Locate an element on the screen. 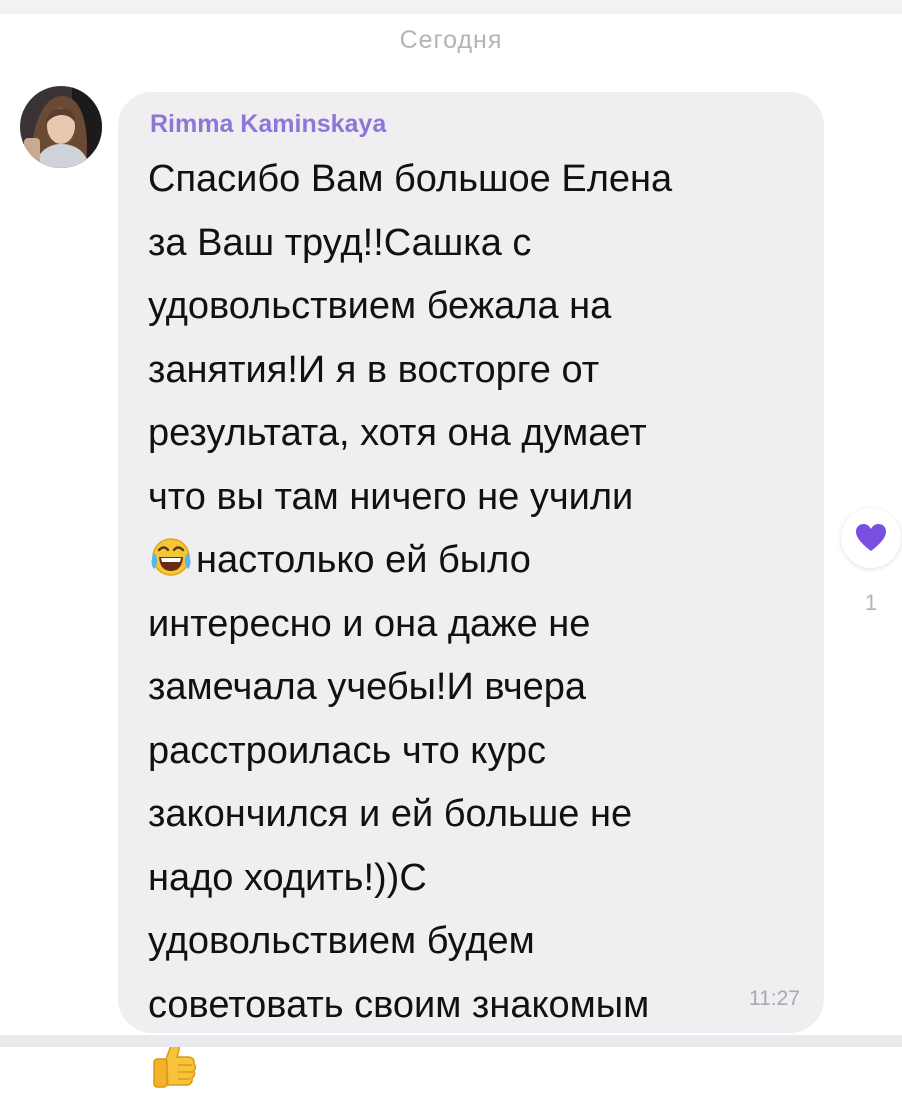  avatar is located at coordinates (61, 127).